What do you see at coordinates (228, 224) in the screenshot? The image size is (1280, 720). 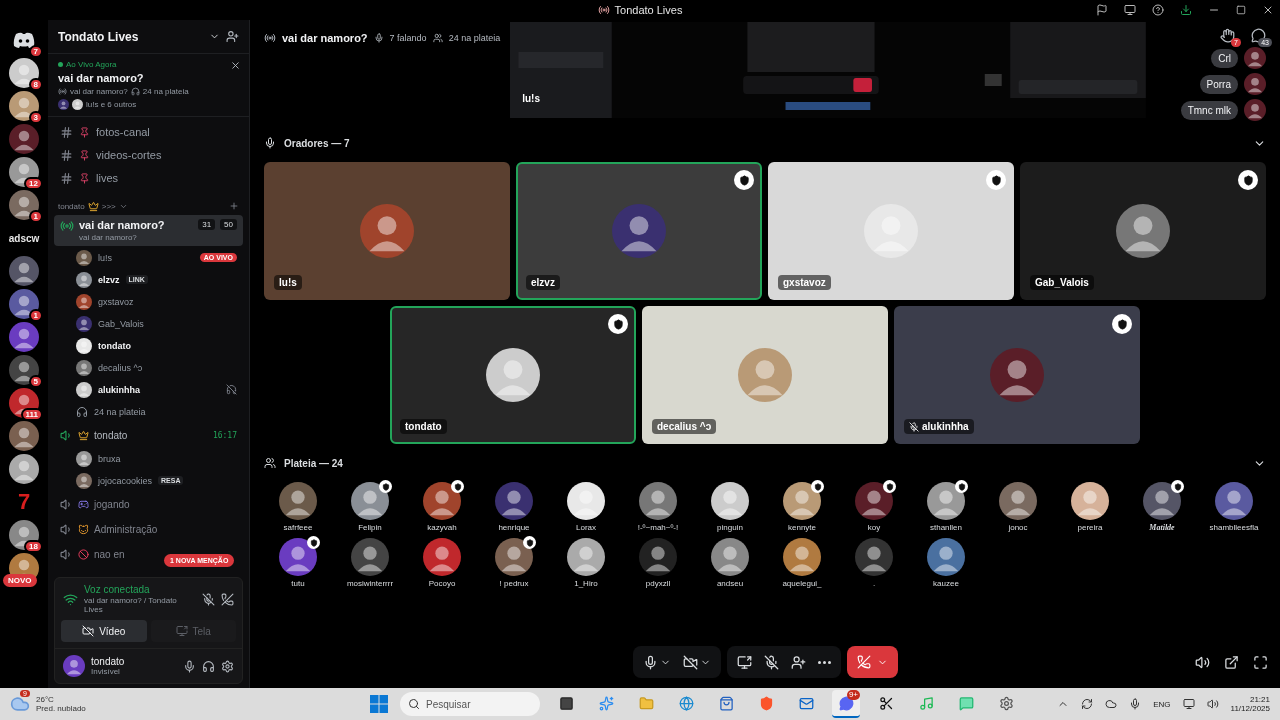 I see `user-limit: 50` at bounding box center [228, 224].